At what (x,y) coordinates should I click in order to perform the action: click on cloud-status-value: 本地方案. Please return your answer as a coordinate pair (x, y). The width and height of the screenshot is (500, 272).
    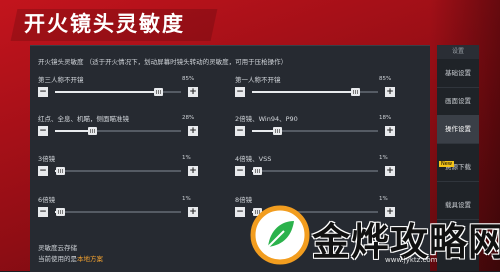
    Looking at the image, I should click on (90, 259).